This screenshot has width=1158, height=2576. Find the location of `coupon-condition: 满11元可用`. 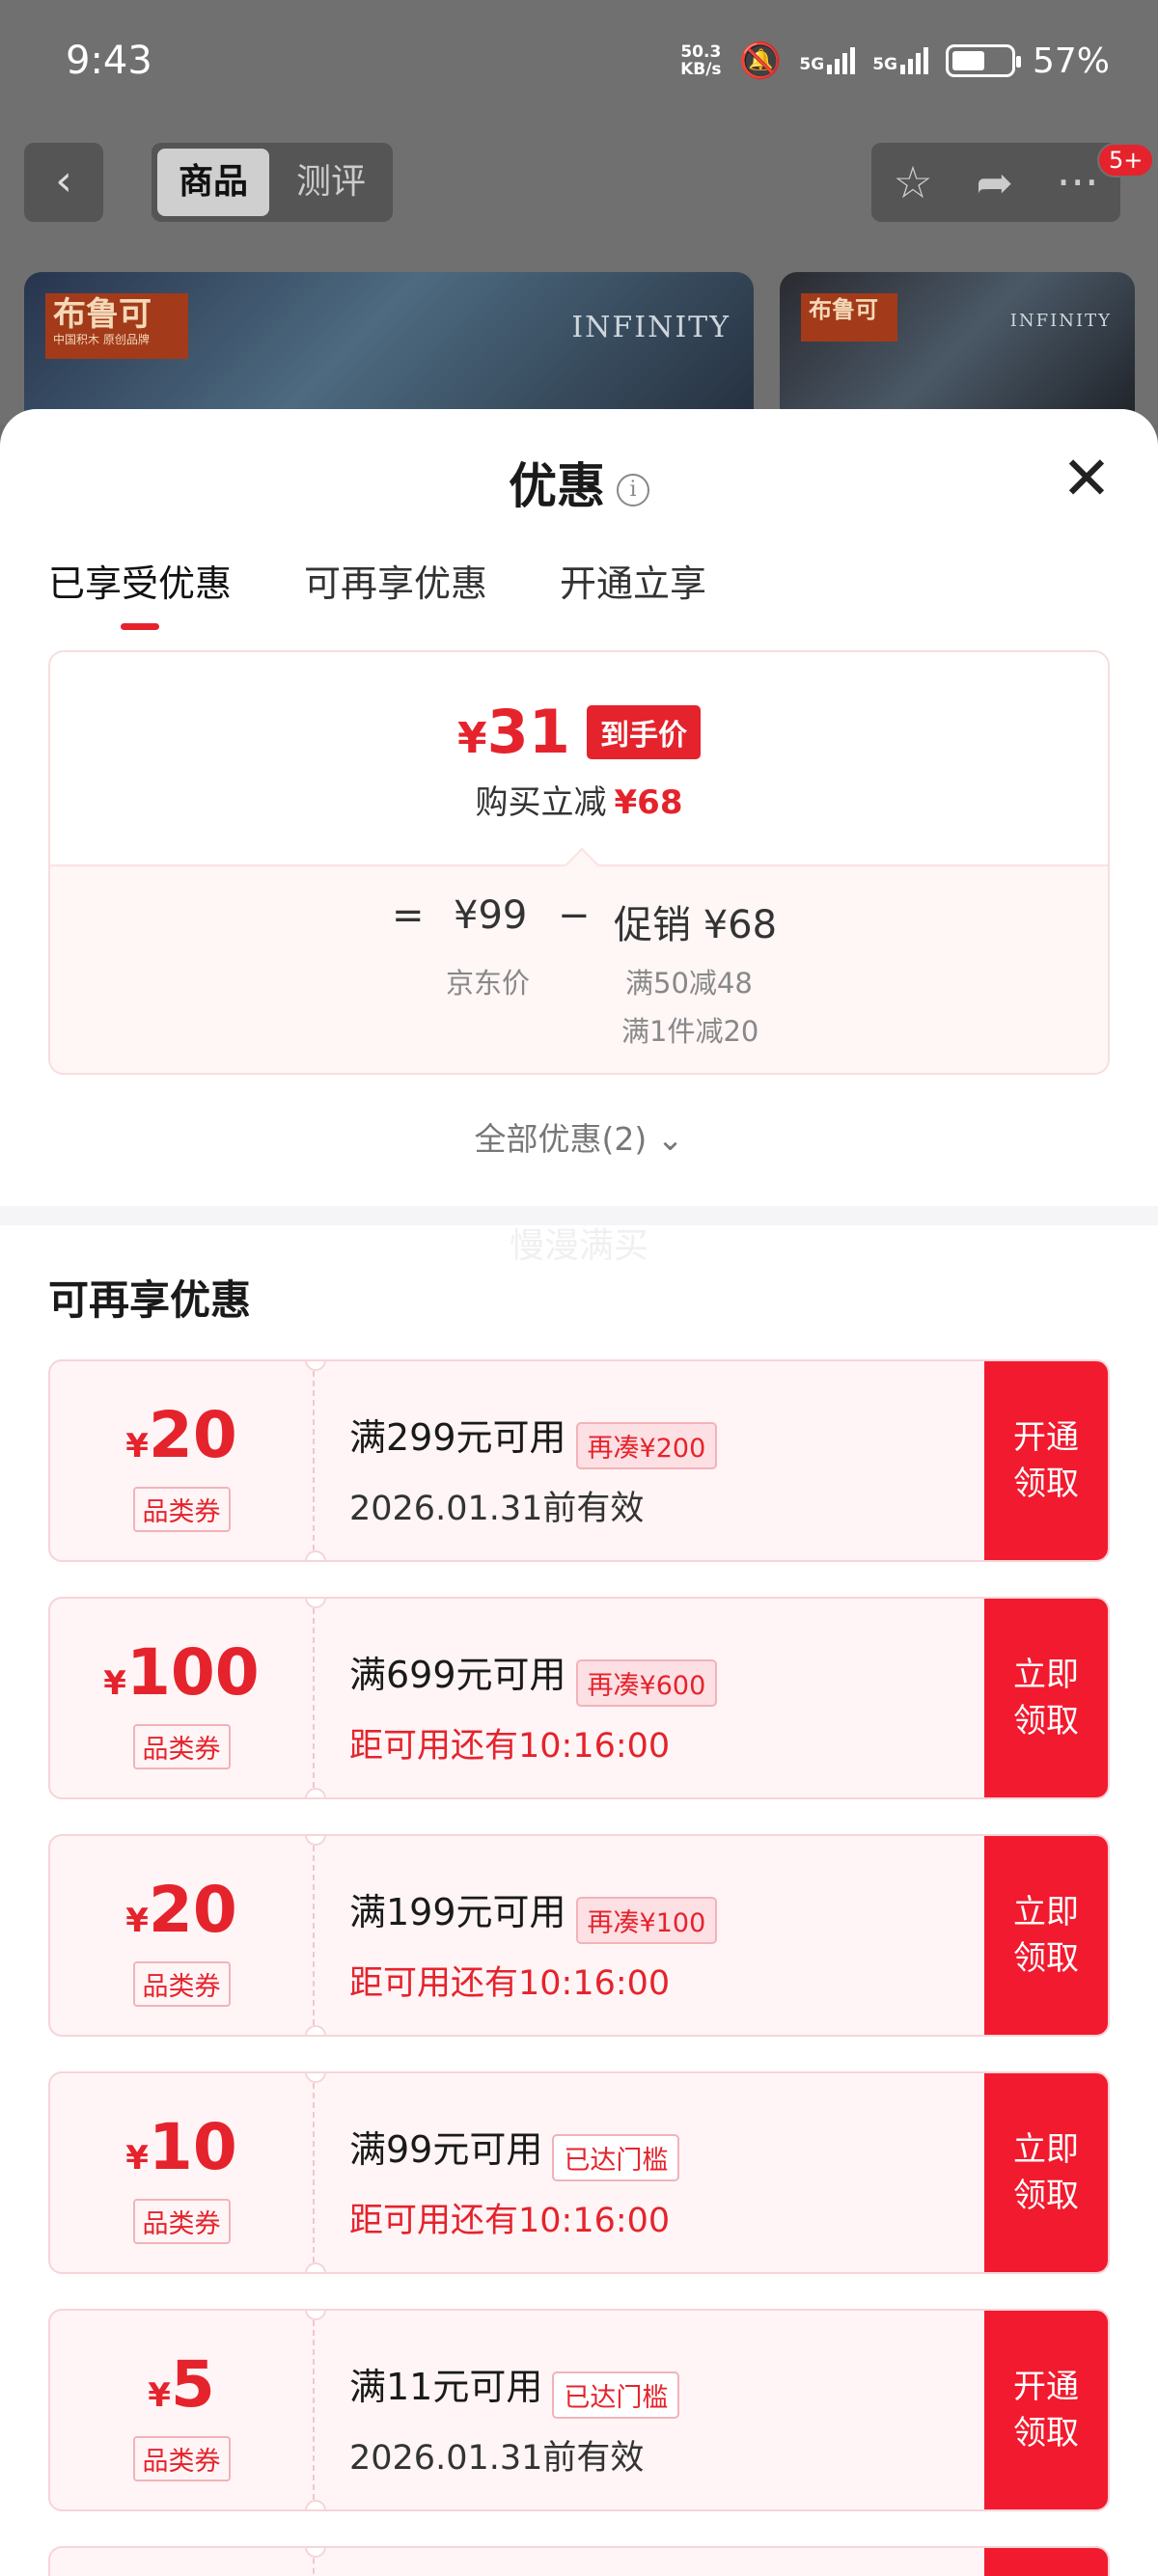

coupon-condition: 满11元可用 is located at coordinates (446, 2387).